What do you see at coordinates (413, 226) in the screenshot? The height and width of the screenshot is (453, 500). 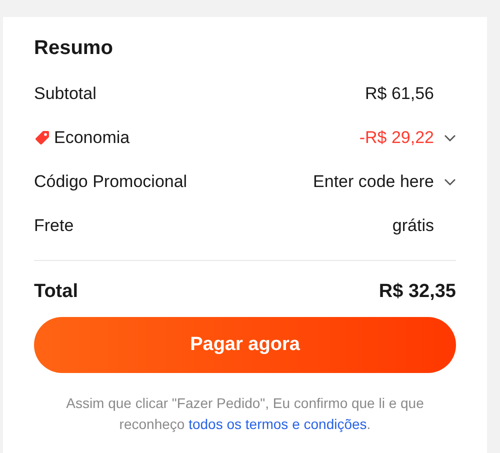 I see `row-value: grátis` at bounding box center [413, 226].